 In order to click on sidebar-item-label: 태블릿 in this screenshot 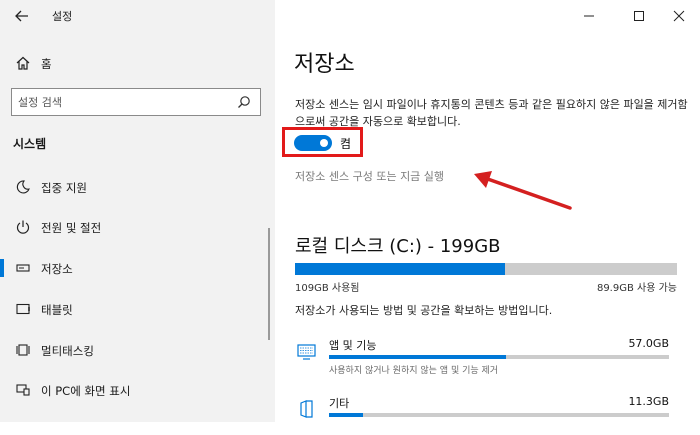, I will do `click(57, 310)`.